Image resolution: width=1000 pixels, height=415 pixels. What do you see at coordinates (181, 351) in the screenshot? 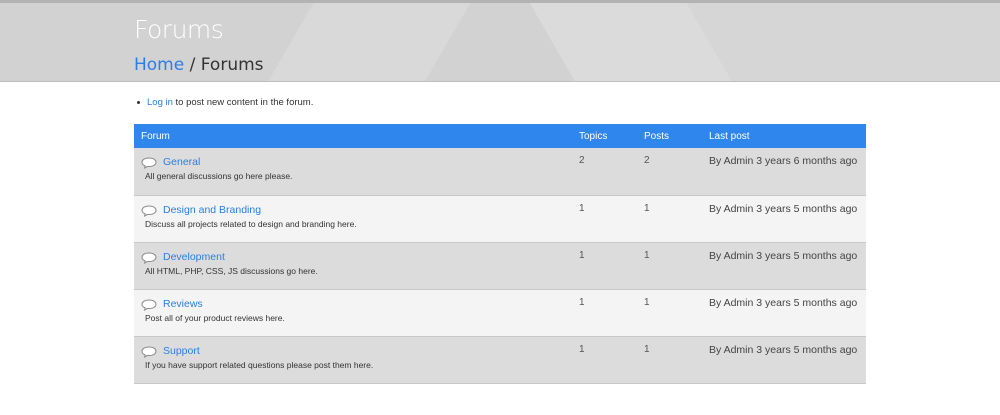
I see `forum-name-link: Support` at bounding box center [181, 351].